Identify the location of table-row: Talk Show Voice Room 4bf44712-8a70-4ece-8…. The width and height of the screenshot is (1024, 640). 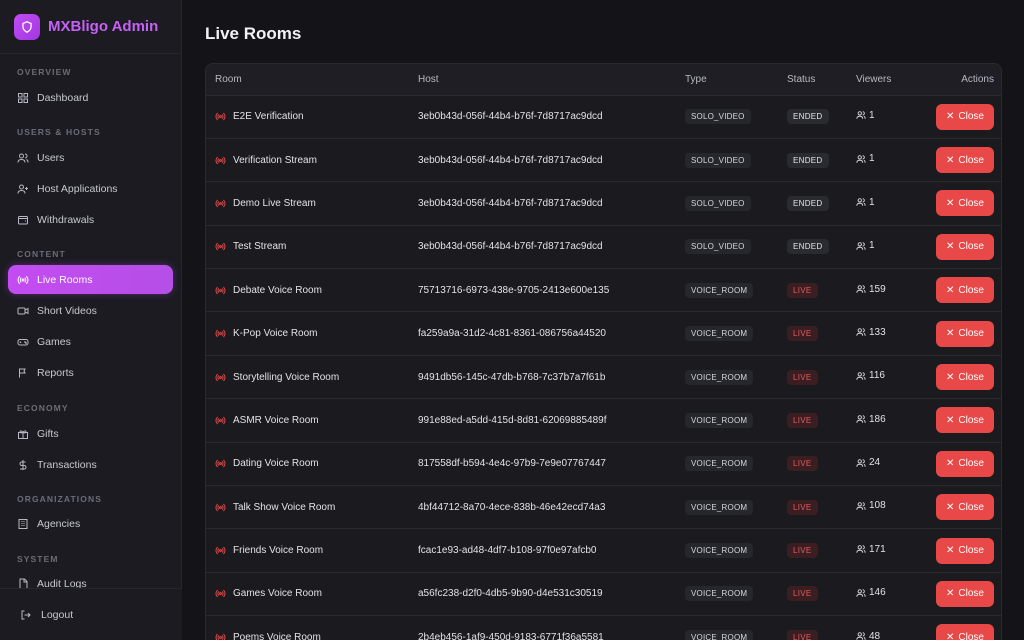
(603, 507).